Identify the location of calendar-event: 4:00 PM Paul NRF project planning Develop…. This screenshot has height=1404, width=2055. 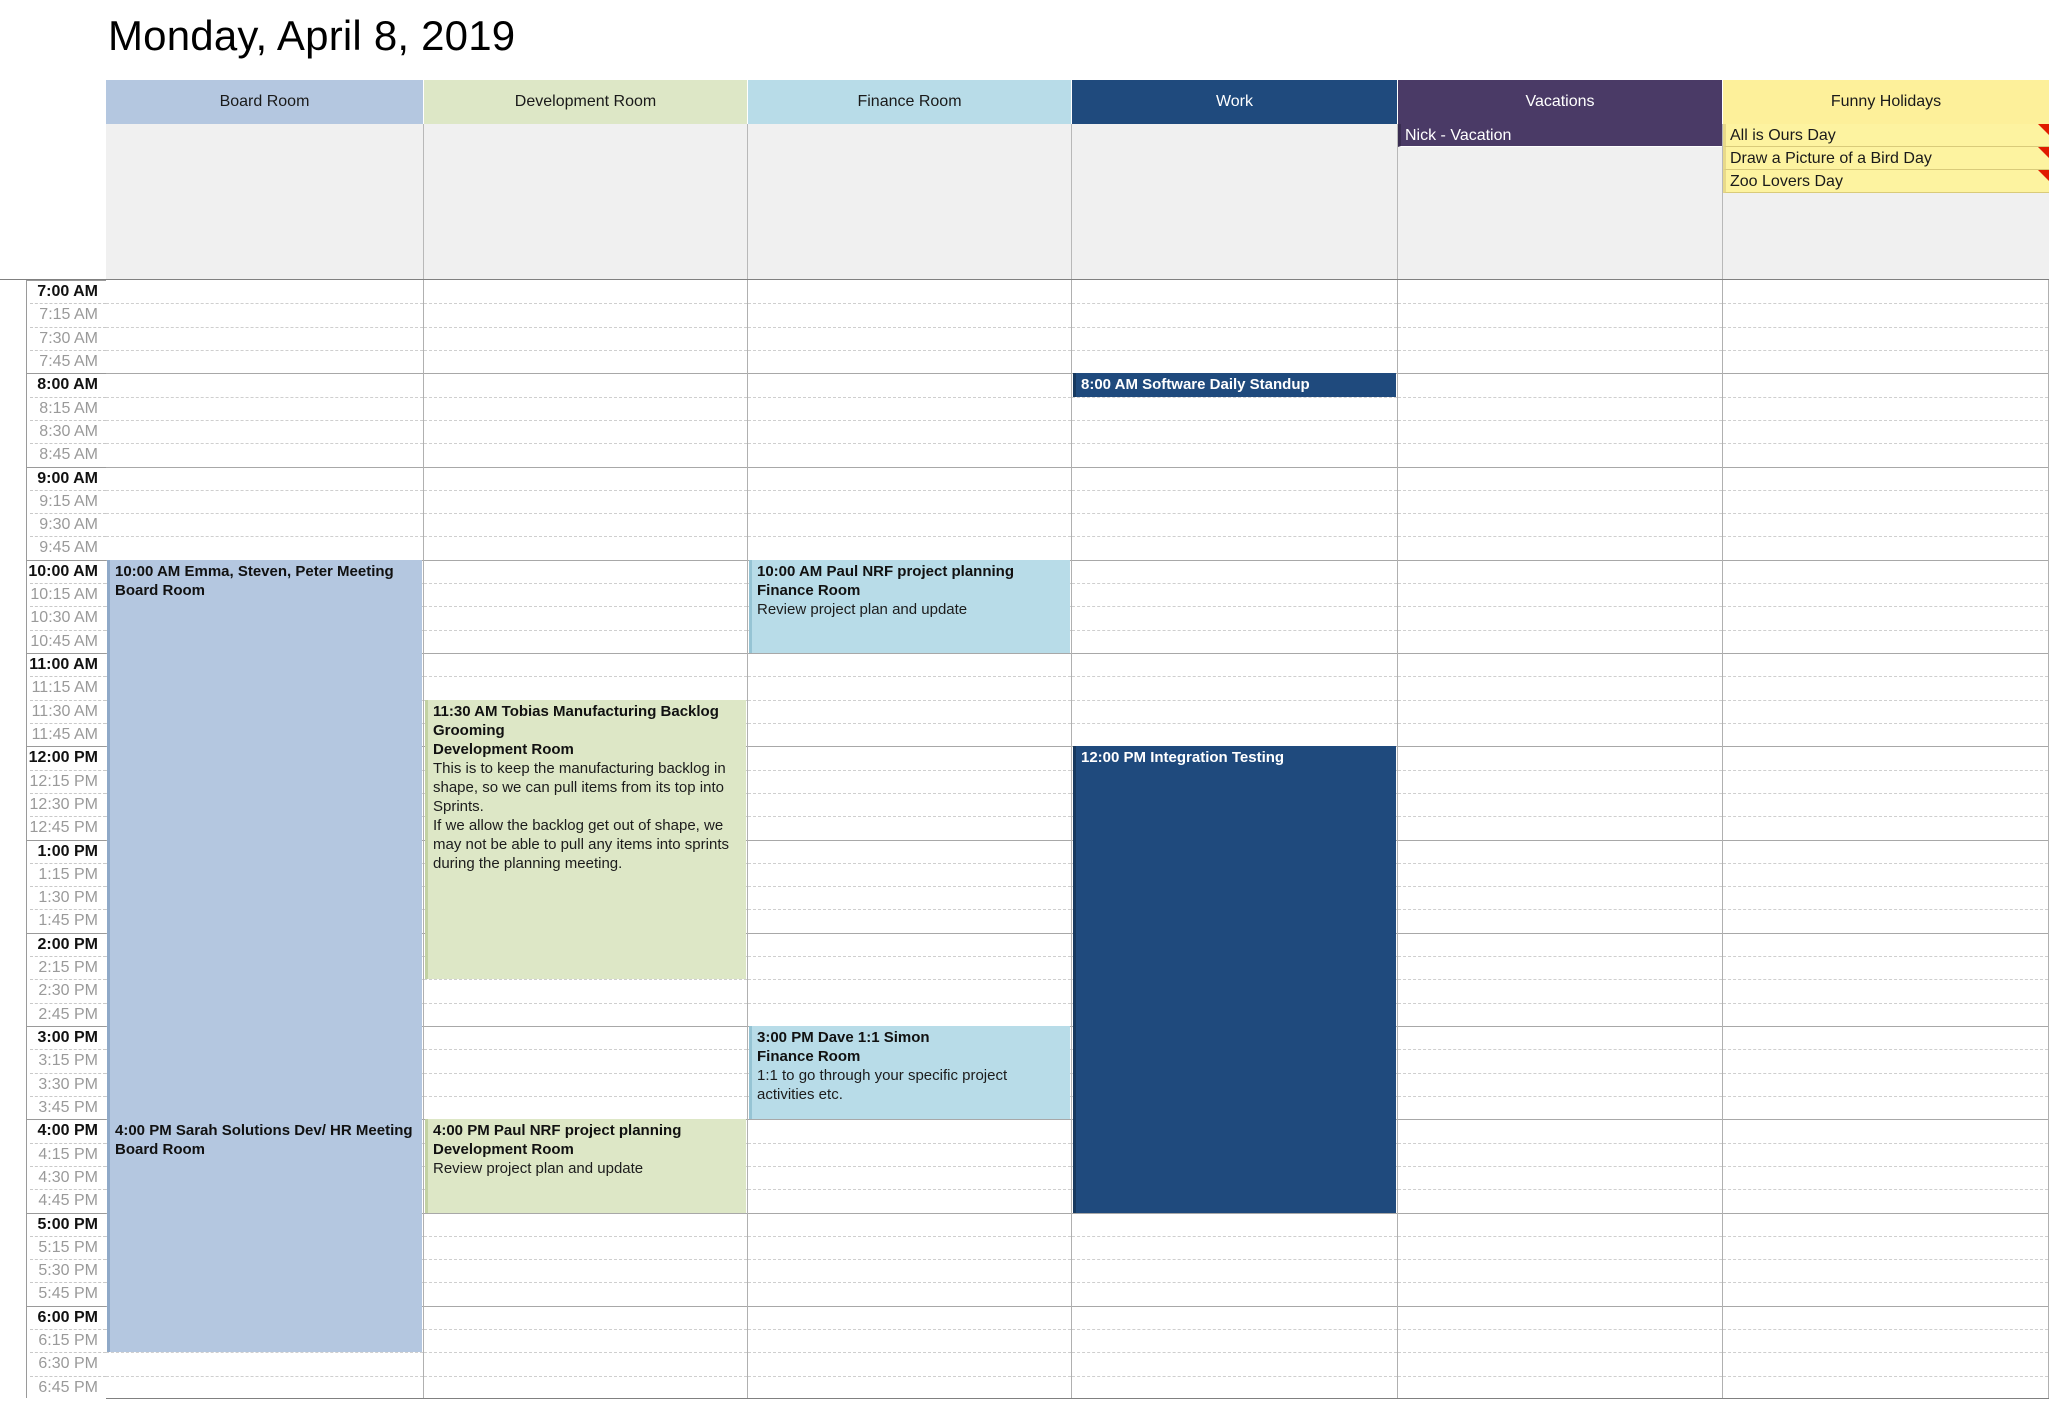
(585, 1166).